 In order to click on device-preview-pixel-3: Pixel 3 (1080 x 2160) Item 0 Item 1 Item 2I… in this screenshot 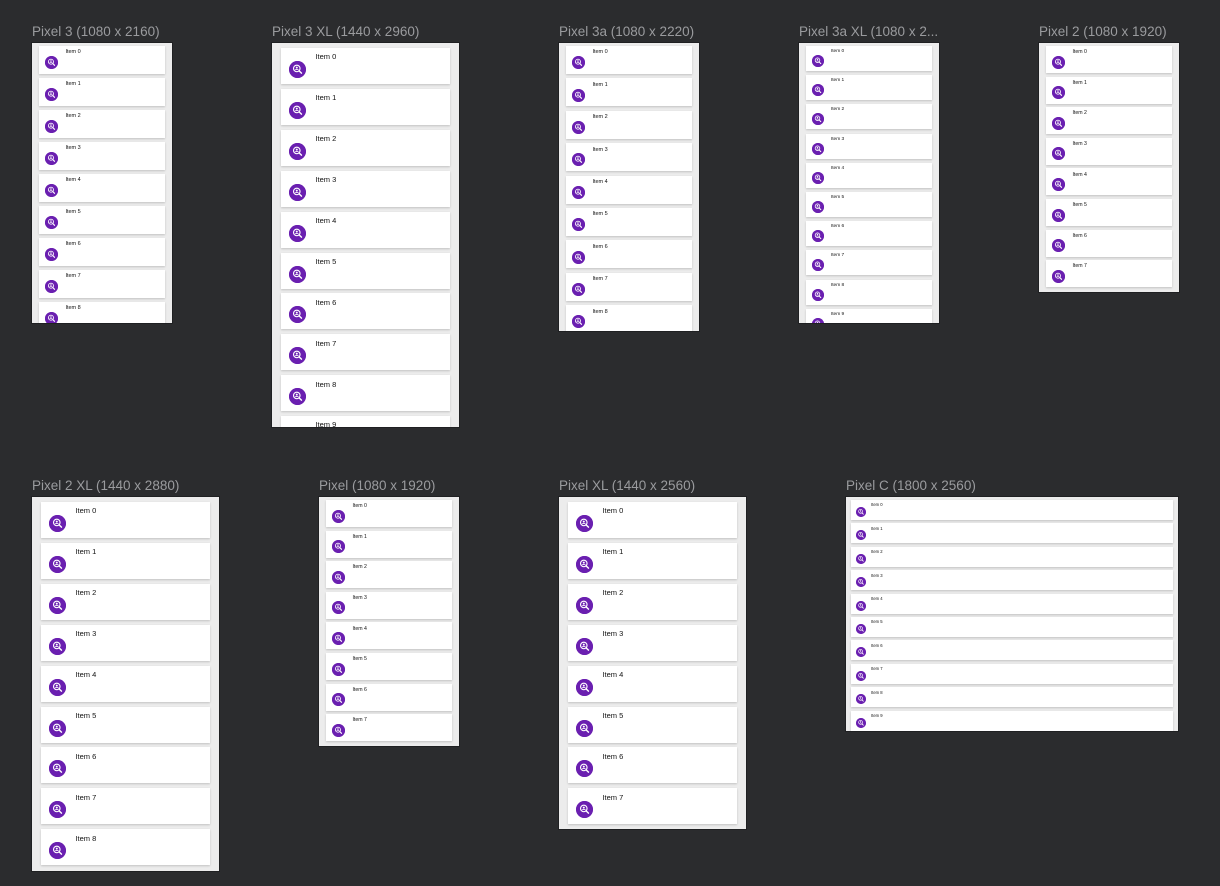, I will do `click(102, 173)`.